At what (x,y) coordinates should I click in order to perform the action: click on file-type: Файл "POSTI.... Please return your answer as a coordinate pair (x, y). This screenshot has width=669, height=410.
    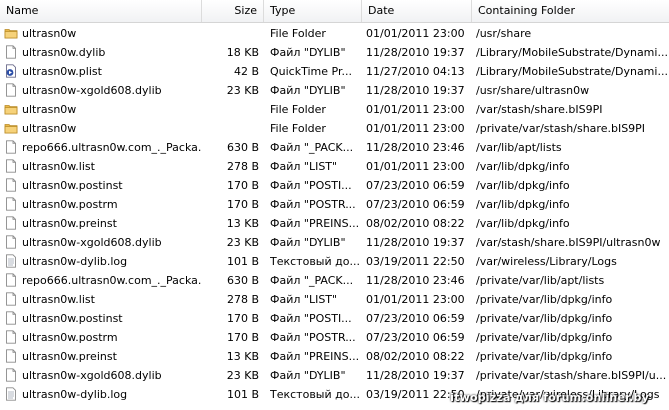
    Looking at the image, I should click on (311, 185).